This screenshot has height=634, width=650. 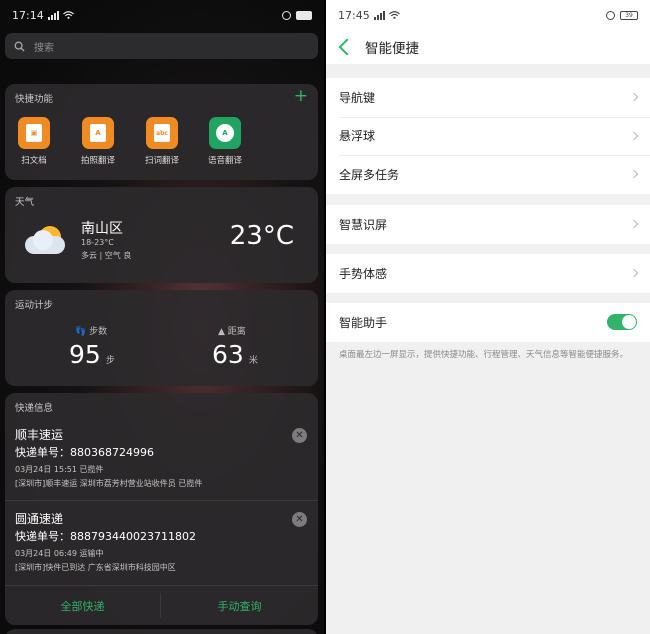 I want to click on manual-query-button: 手动查询, so click(x=239, y=605).